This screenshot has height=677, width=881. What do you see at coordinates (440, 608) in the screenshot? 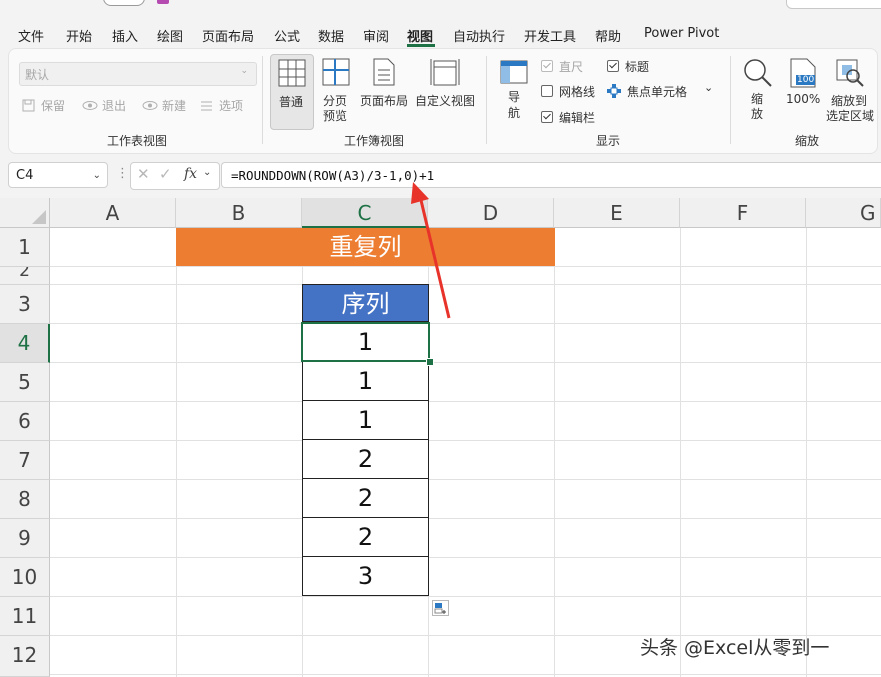
I see `paste-options-icon` at bounding box center [440, 608].